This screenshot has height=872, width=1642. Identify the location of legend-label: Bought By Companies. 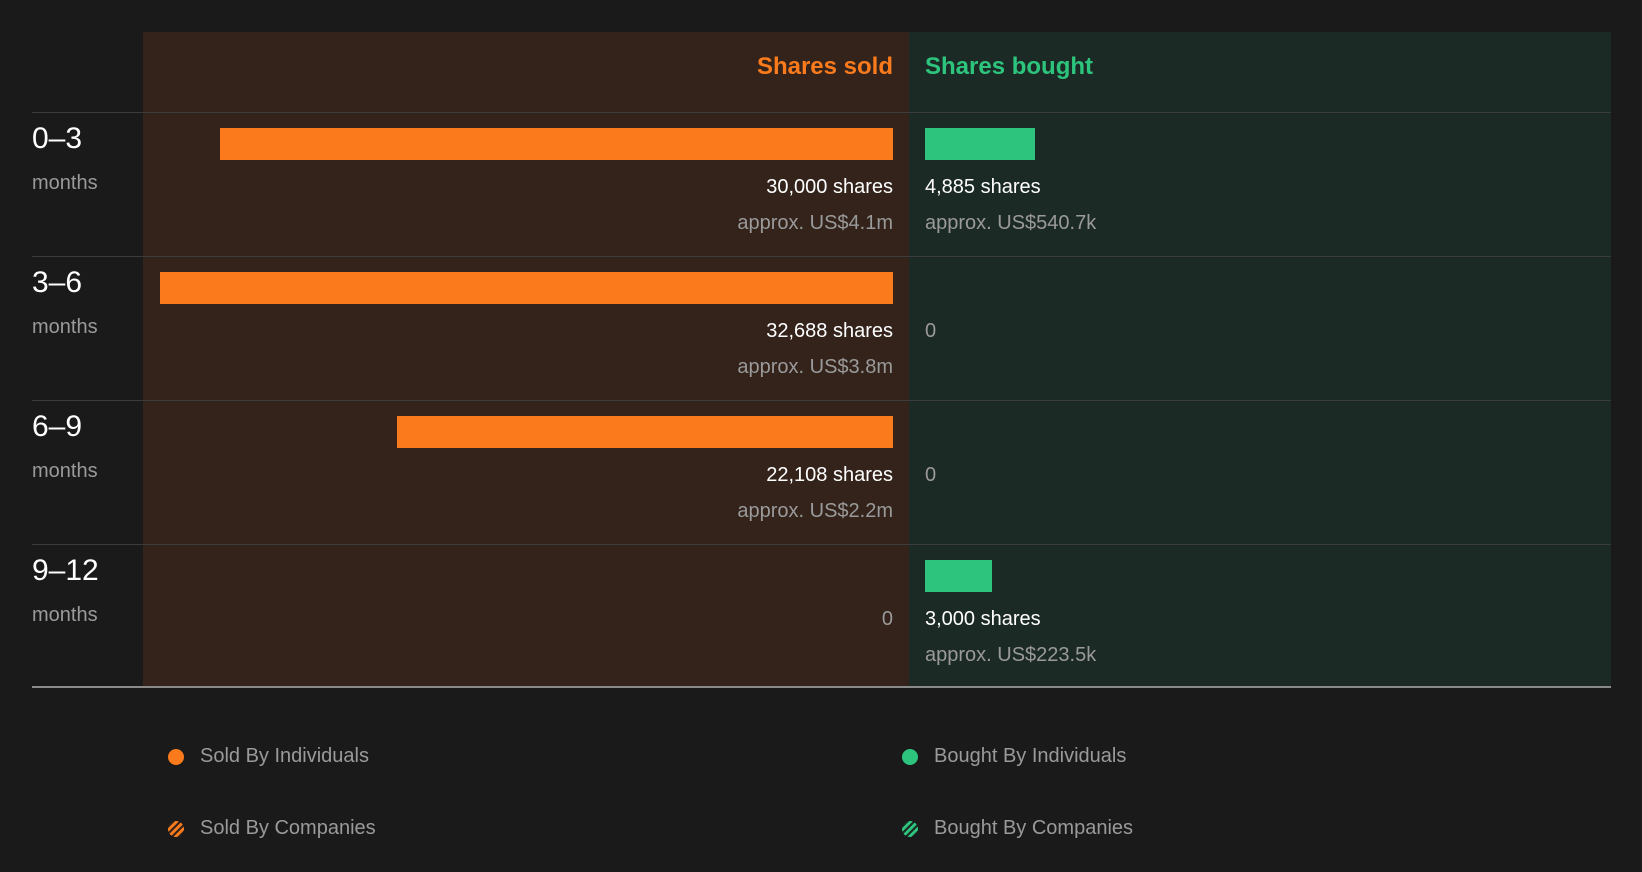
(1034, 828).